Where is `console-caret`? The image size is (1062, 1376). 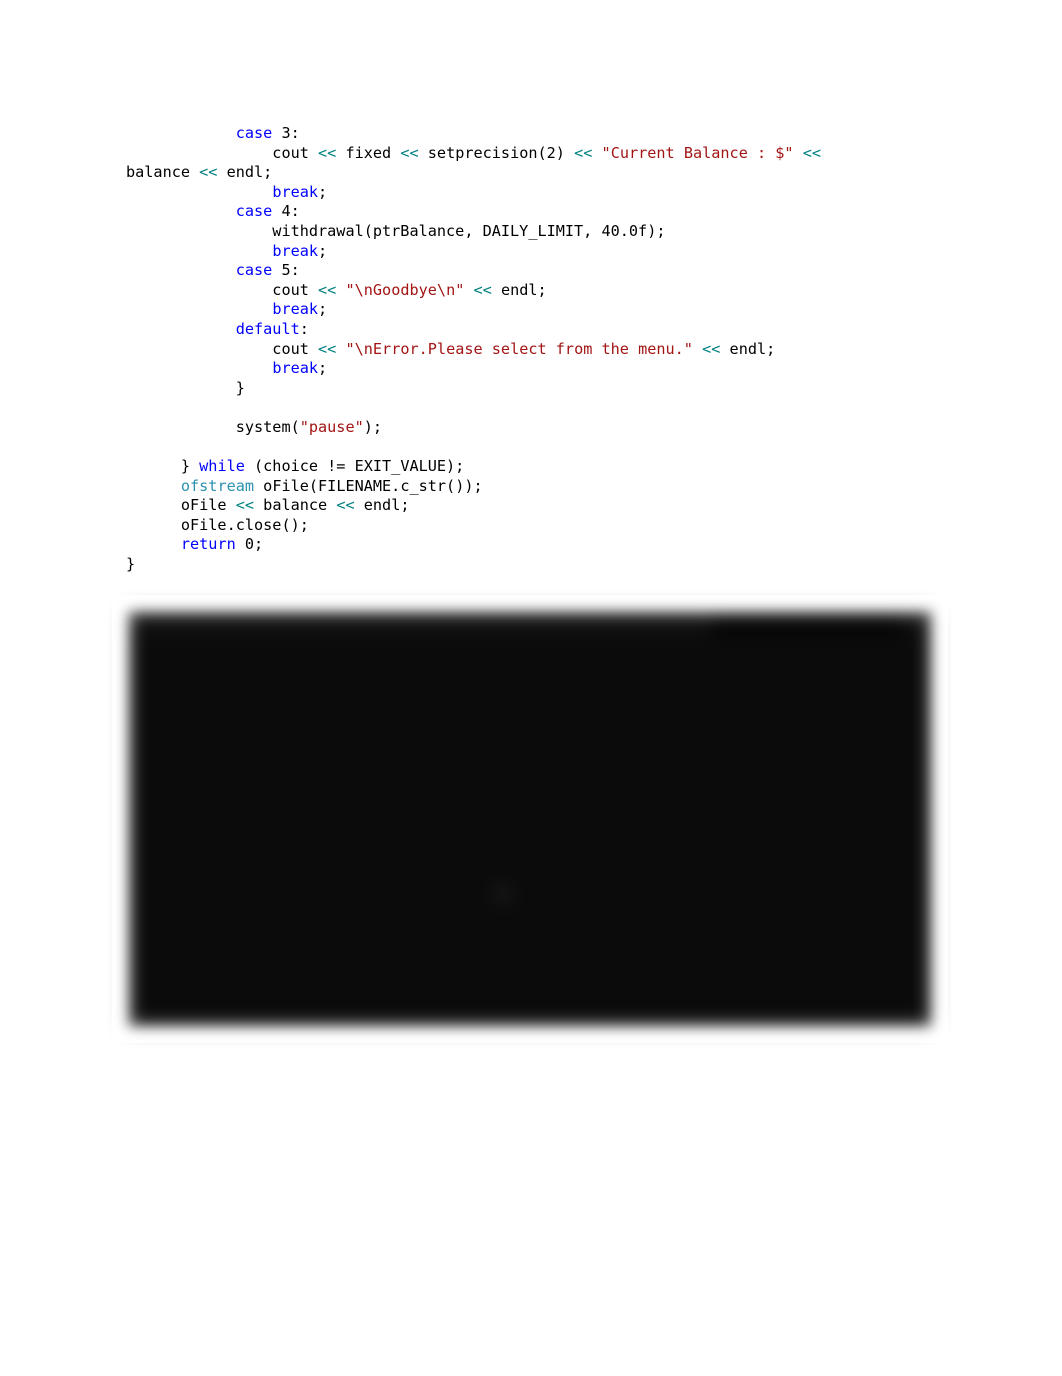 console-caret is located at coordinates (503, 894).